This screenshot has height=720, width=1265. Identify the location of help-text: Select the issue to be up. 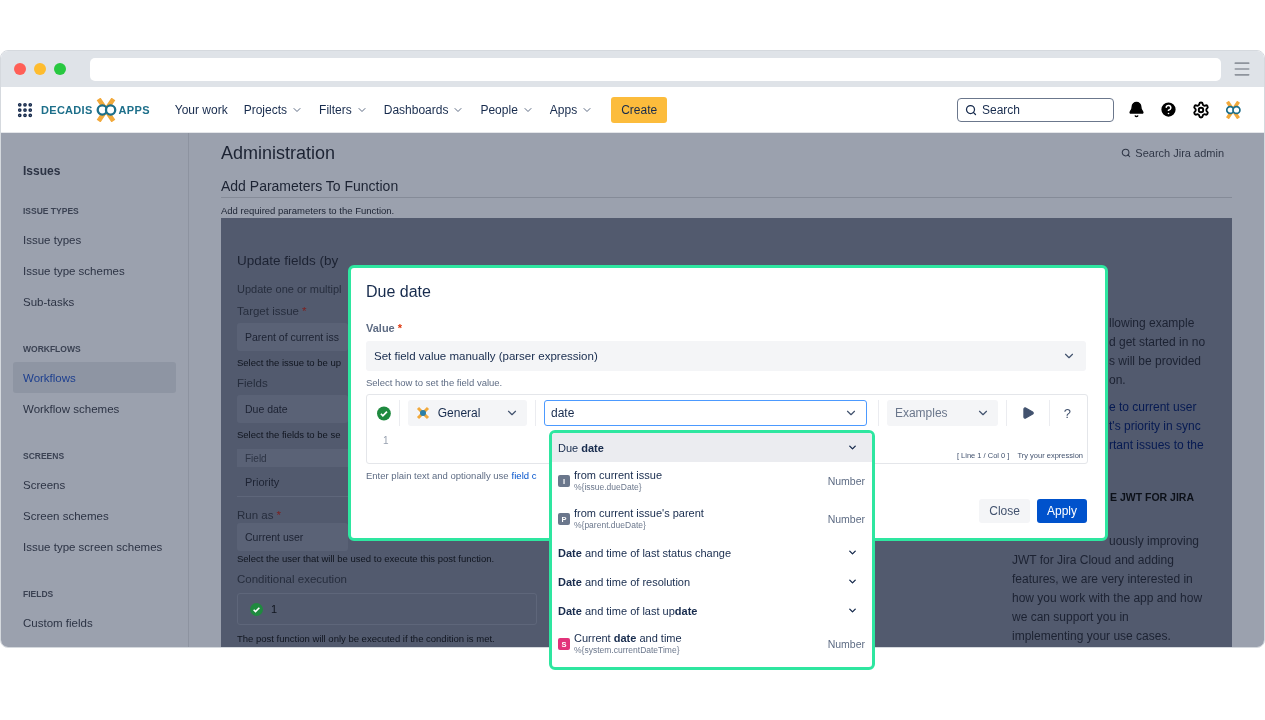
(289, 363).